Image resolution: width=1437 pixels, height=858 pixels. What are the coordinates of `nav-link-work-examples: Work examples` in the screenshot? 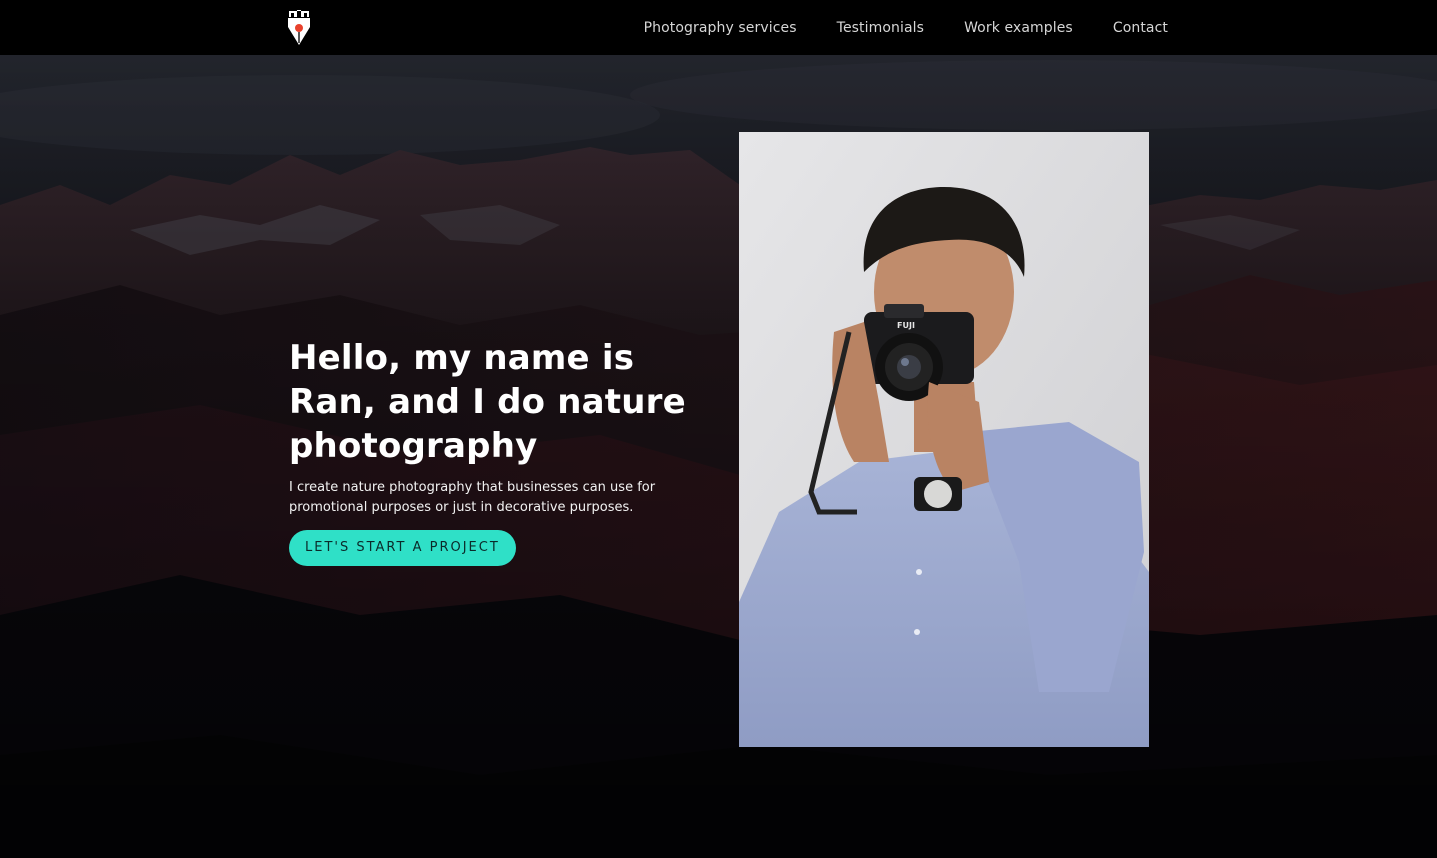 It's located at (1018, 28).